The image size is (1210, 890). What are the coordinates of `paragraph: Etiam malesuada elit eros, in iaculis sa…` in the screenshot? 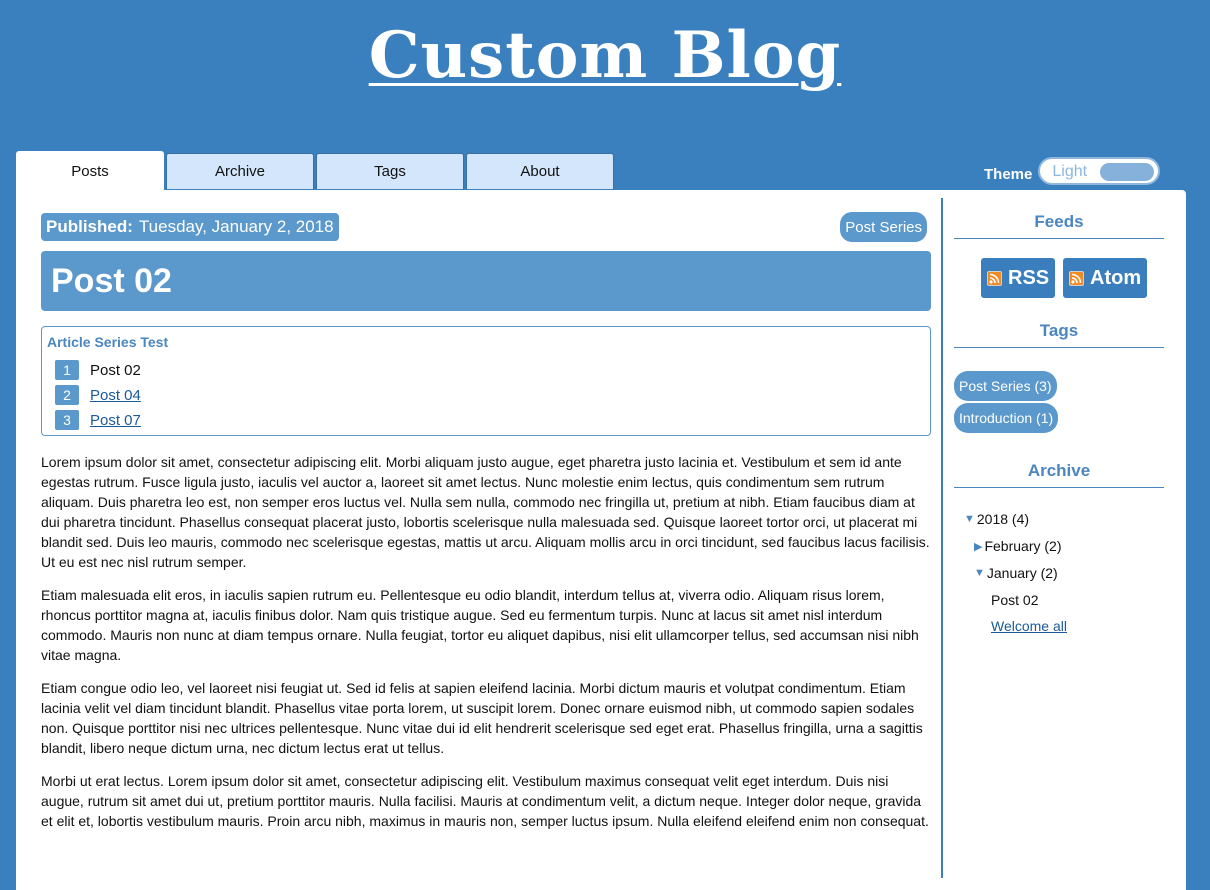 It's located at (480, 625).